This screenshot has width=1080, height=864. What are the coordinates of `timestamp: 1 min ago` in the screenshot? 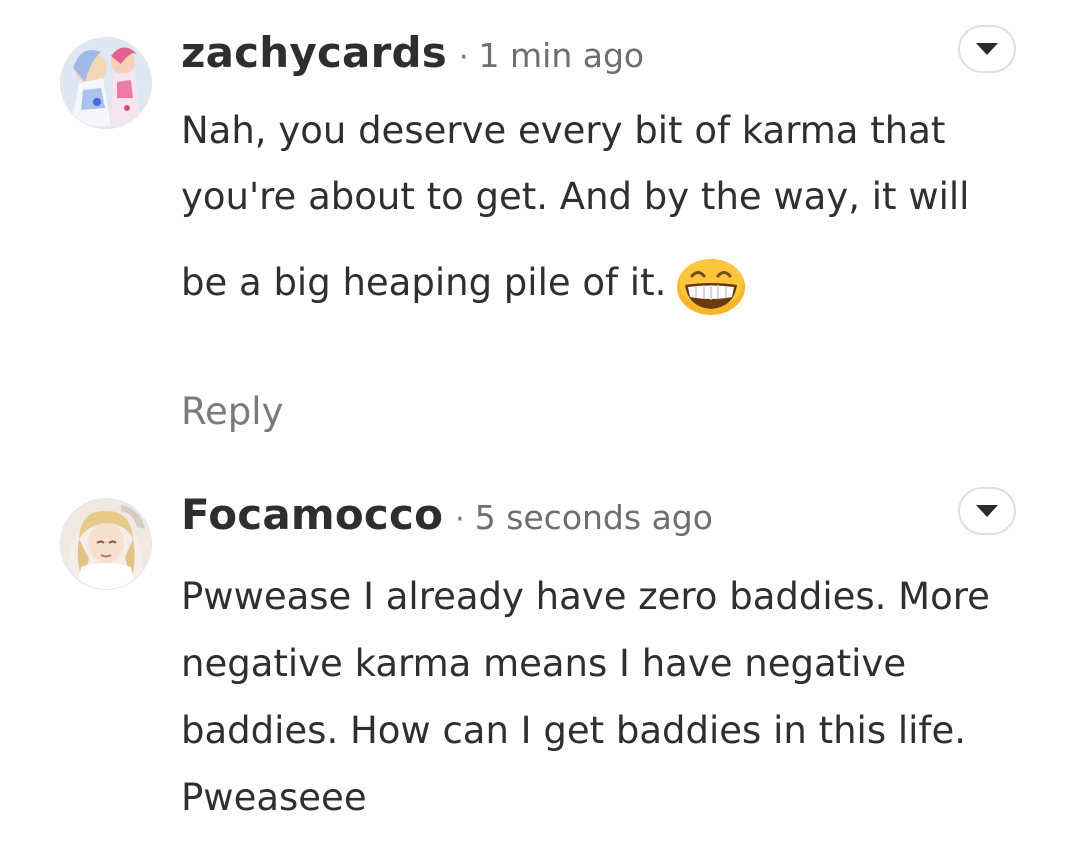 It's located at (561, 55).